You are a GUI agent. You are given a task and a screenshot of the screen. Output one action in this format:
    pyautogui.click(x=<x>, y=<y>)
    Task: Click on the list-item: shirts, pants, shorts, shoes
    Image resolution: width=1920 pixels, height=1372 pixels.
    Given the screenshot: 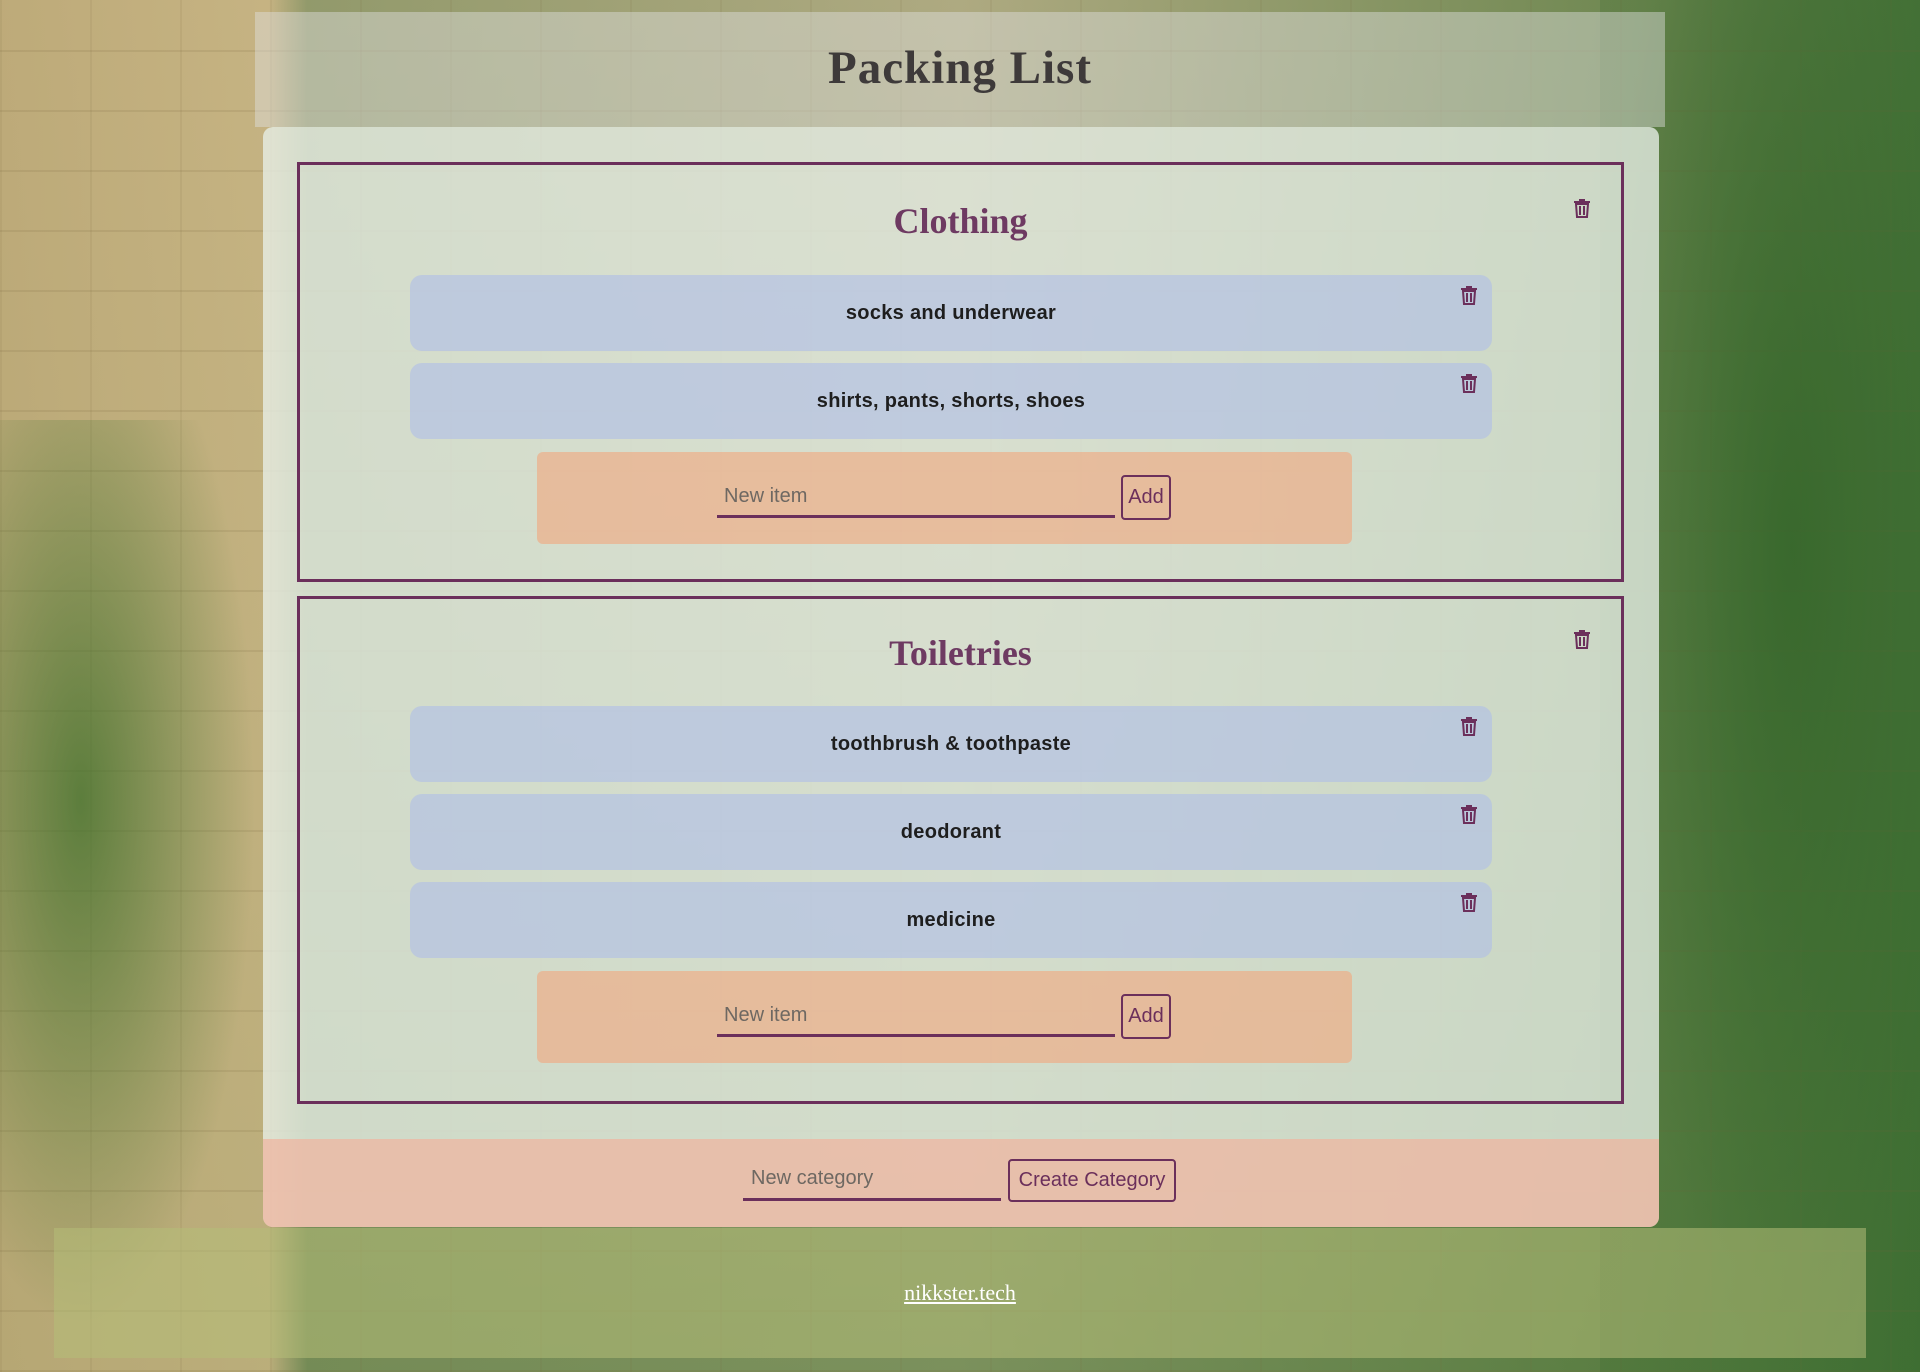 What is the action you would take?
    pyautogui.click(x=951, y=401)
    